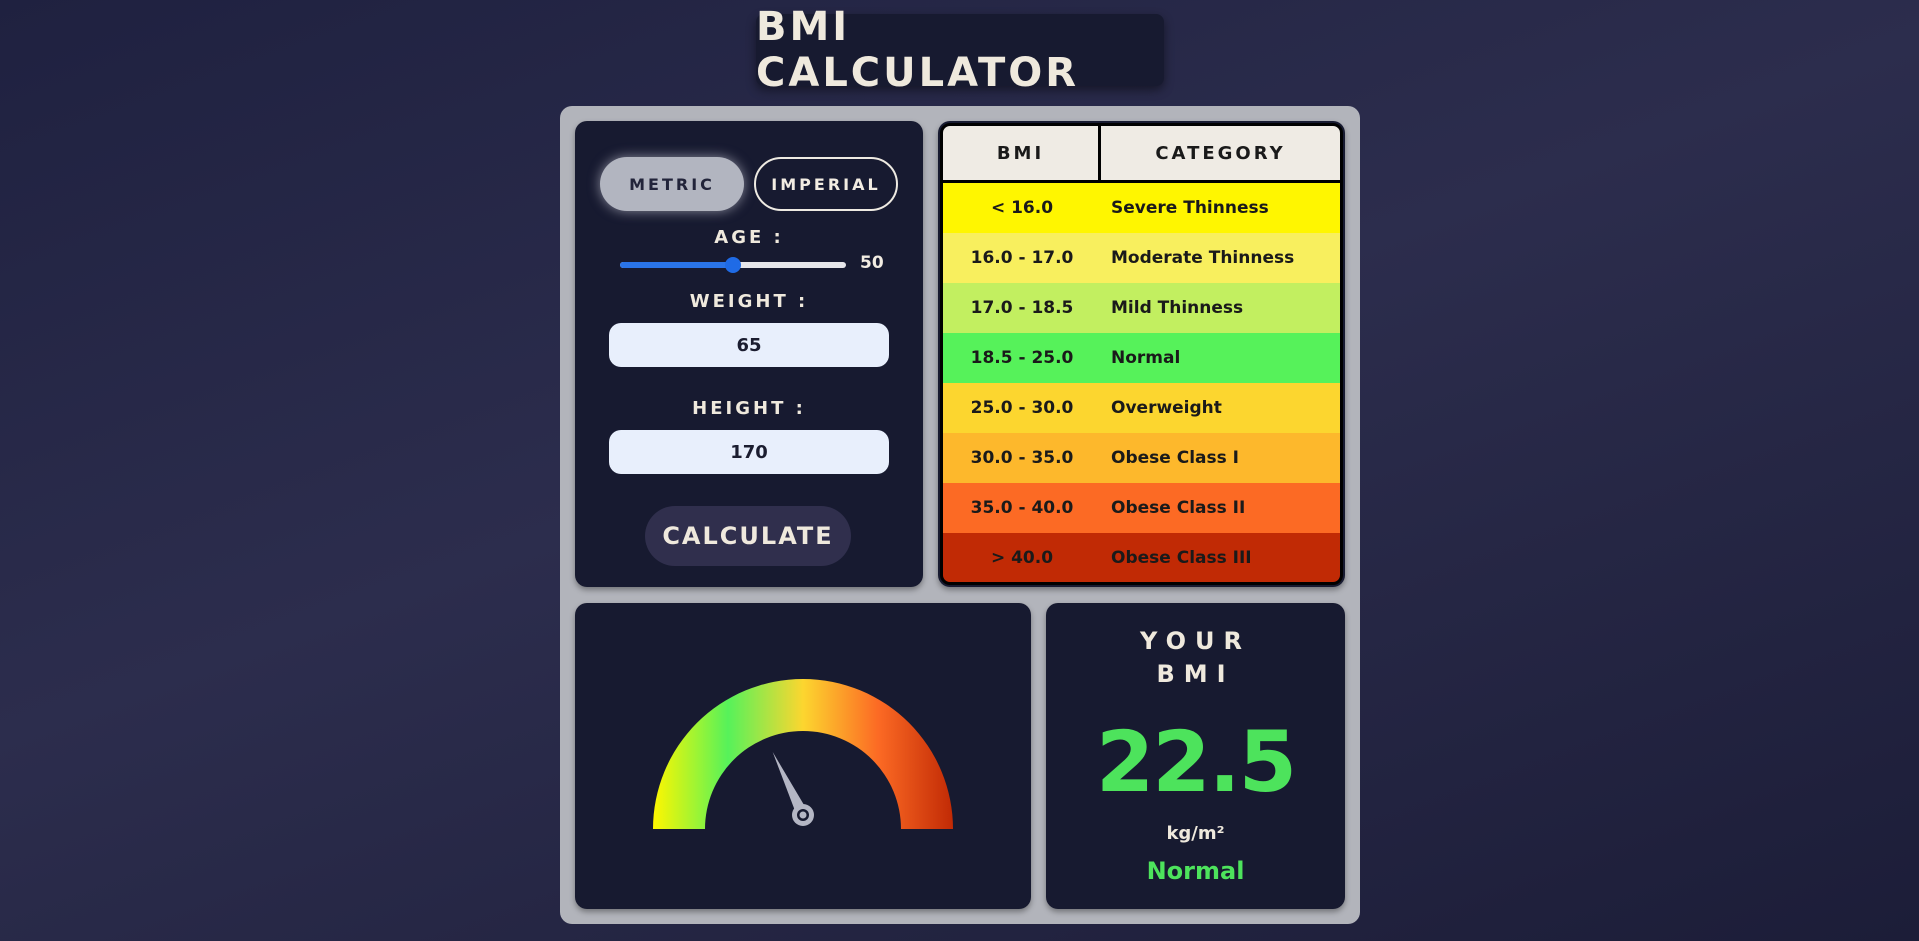  Describe the element at coordinates (1022, 508) in the screenshot. I see `bmi-range-cell: 35.0 - 40.0` at that location.